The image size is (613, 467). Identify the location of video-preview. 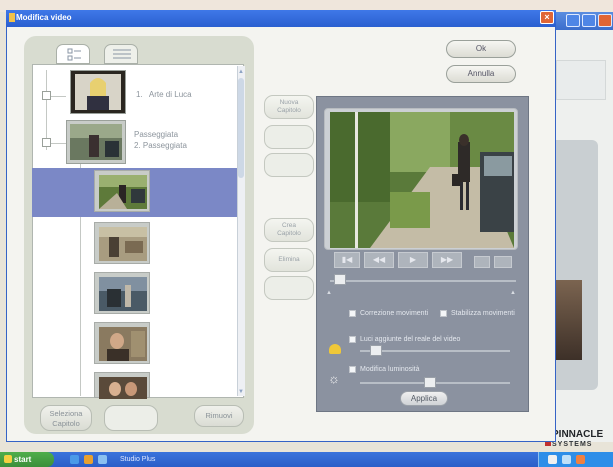
(422, 180).